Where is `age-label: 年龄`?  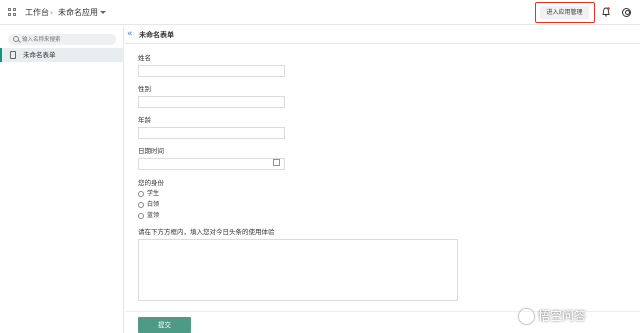
age-label: 年龄 is located at coordinates (144, 120).